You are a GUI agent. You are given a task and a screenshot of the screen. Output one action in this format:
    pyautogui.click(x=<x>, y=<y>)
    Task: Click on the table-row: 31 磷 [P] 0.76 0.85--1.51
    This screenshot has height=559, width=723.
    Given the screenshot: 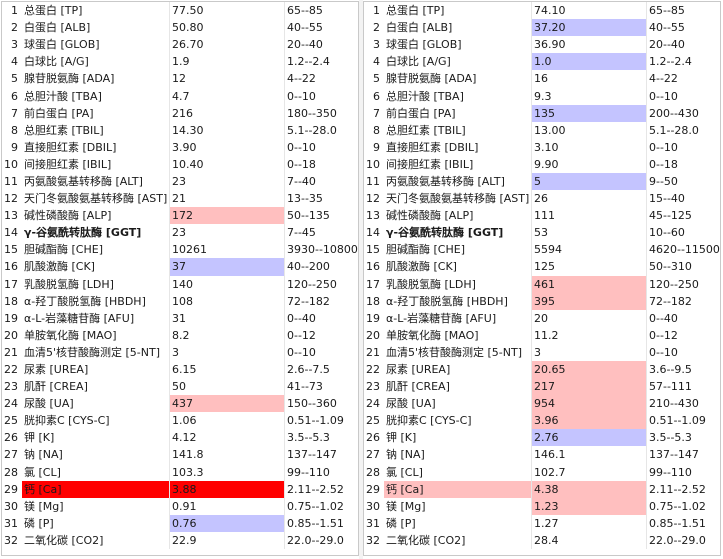 What is the action you would take?
    pyautogui.click(x=180, y=523)
    